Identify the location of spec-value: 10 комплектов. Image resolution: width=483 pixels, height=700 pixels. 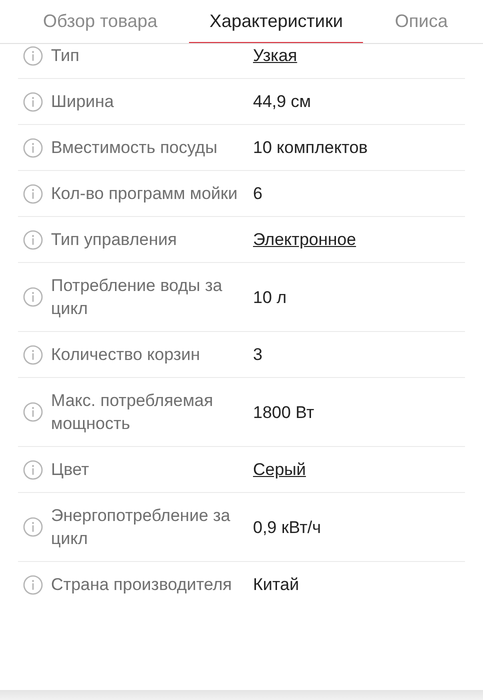
(310, 148).